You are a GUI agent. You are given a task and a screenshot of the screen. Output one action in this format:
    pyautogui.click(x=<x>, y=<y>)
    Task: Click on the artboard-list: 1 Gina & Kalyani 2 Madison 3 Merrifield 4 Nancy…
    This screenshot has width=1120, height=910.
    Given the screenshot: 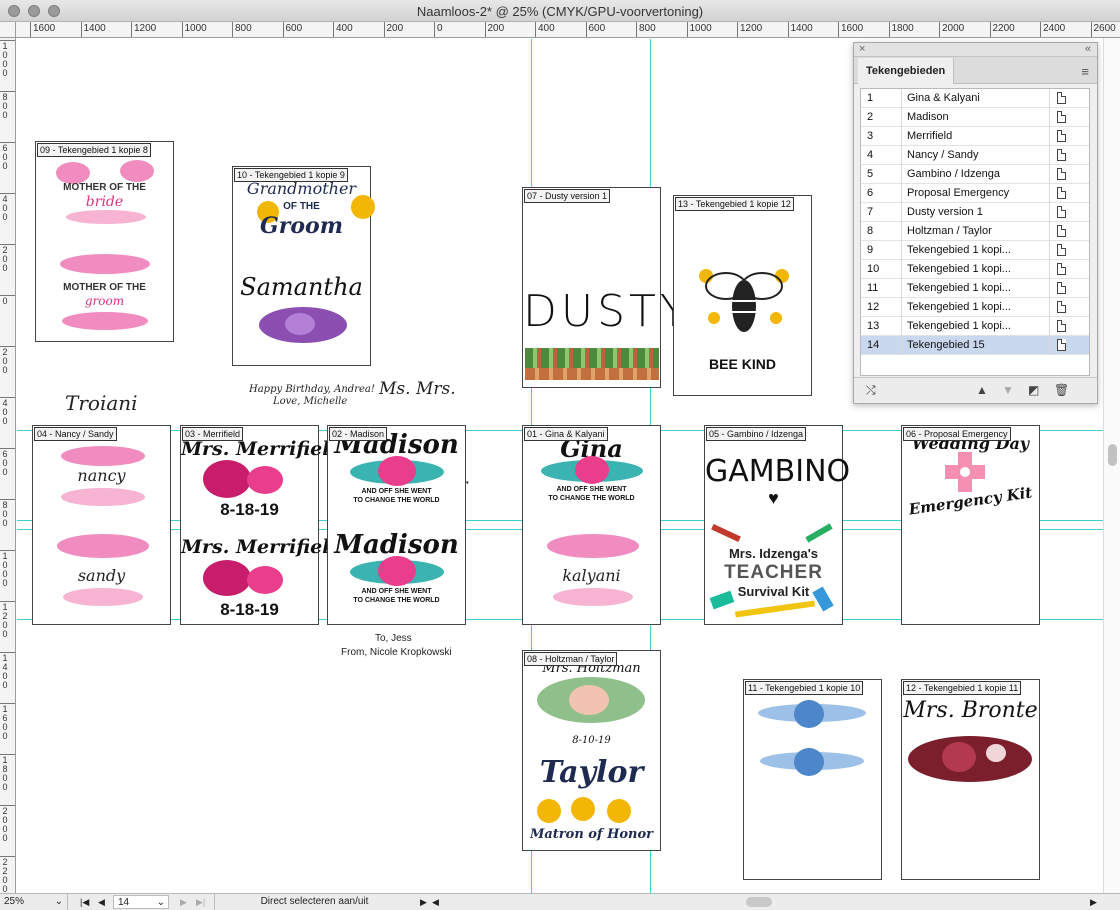 What is the action you would take?
    pyautogui.click(x=975, y=232)
    